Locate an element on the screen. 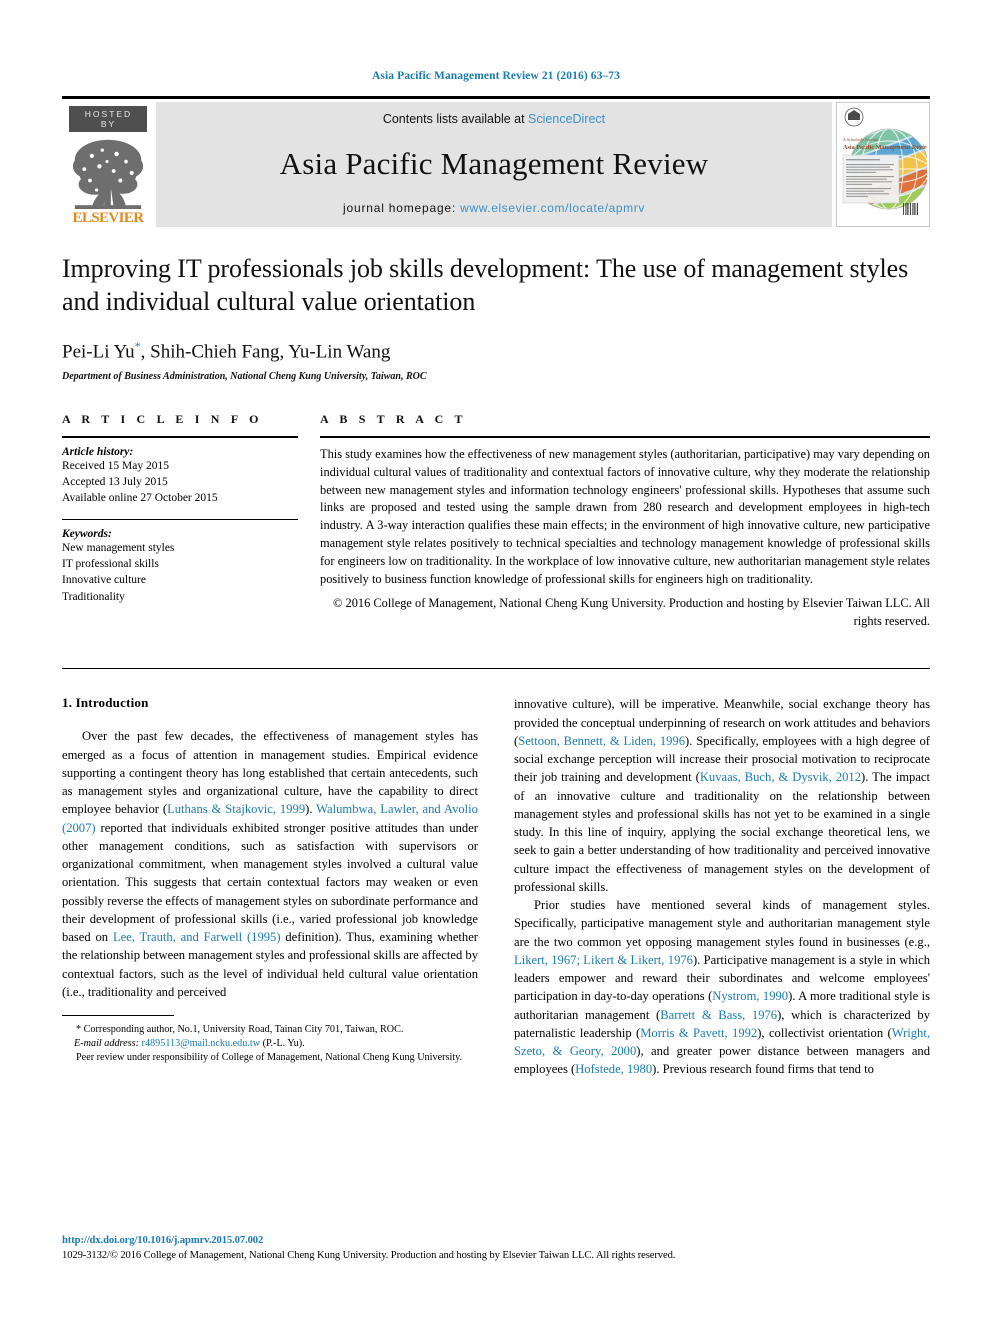 The width and height of the screenshot is (992, 1323). history-received: Received 15 May 2015 is located at coordinates (115, 465).